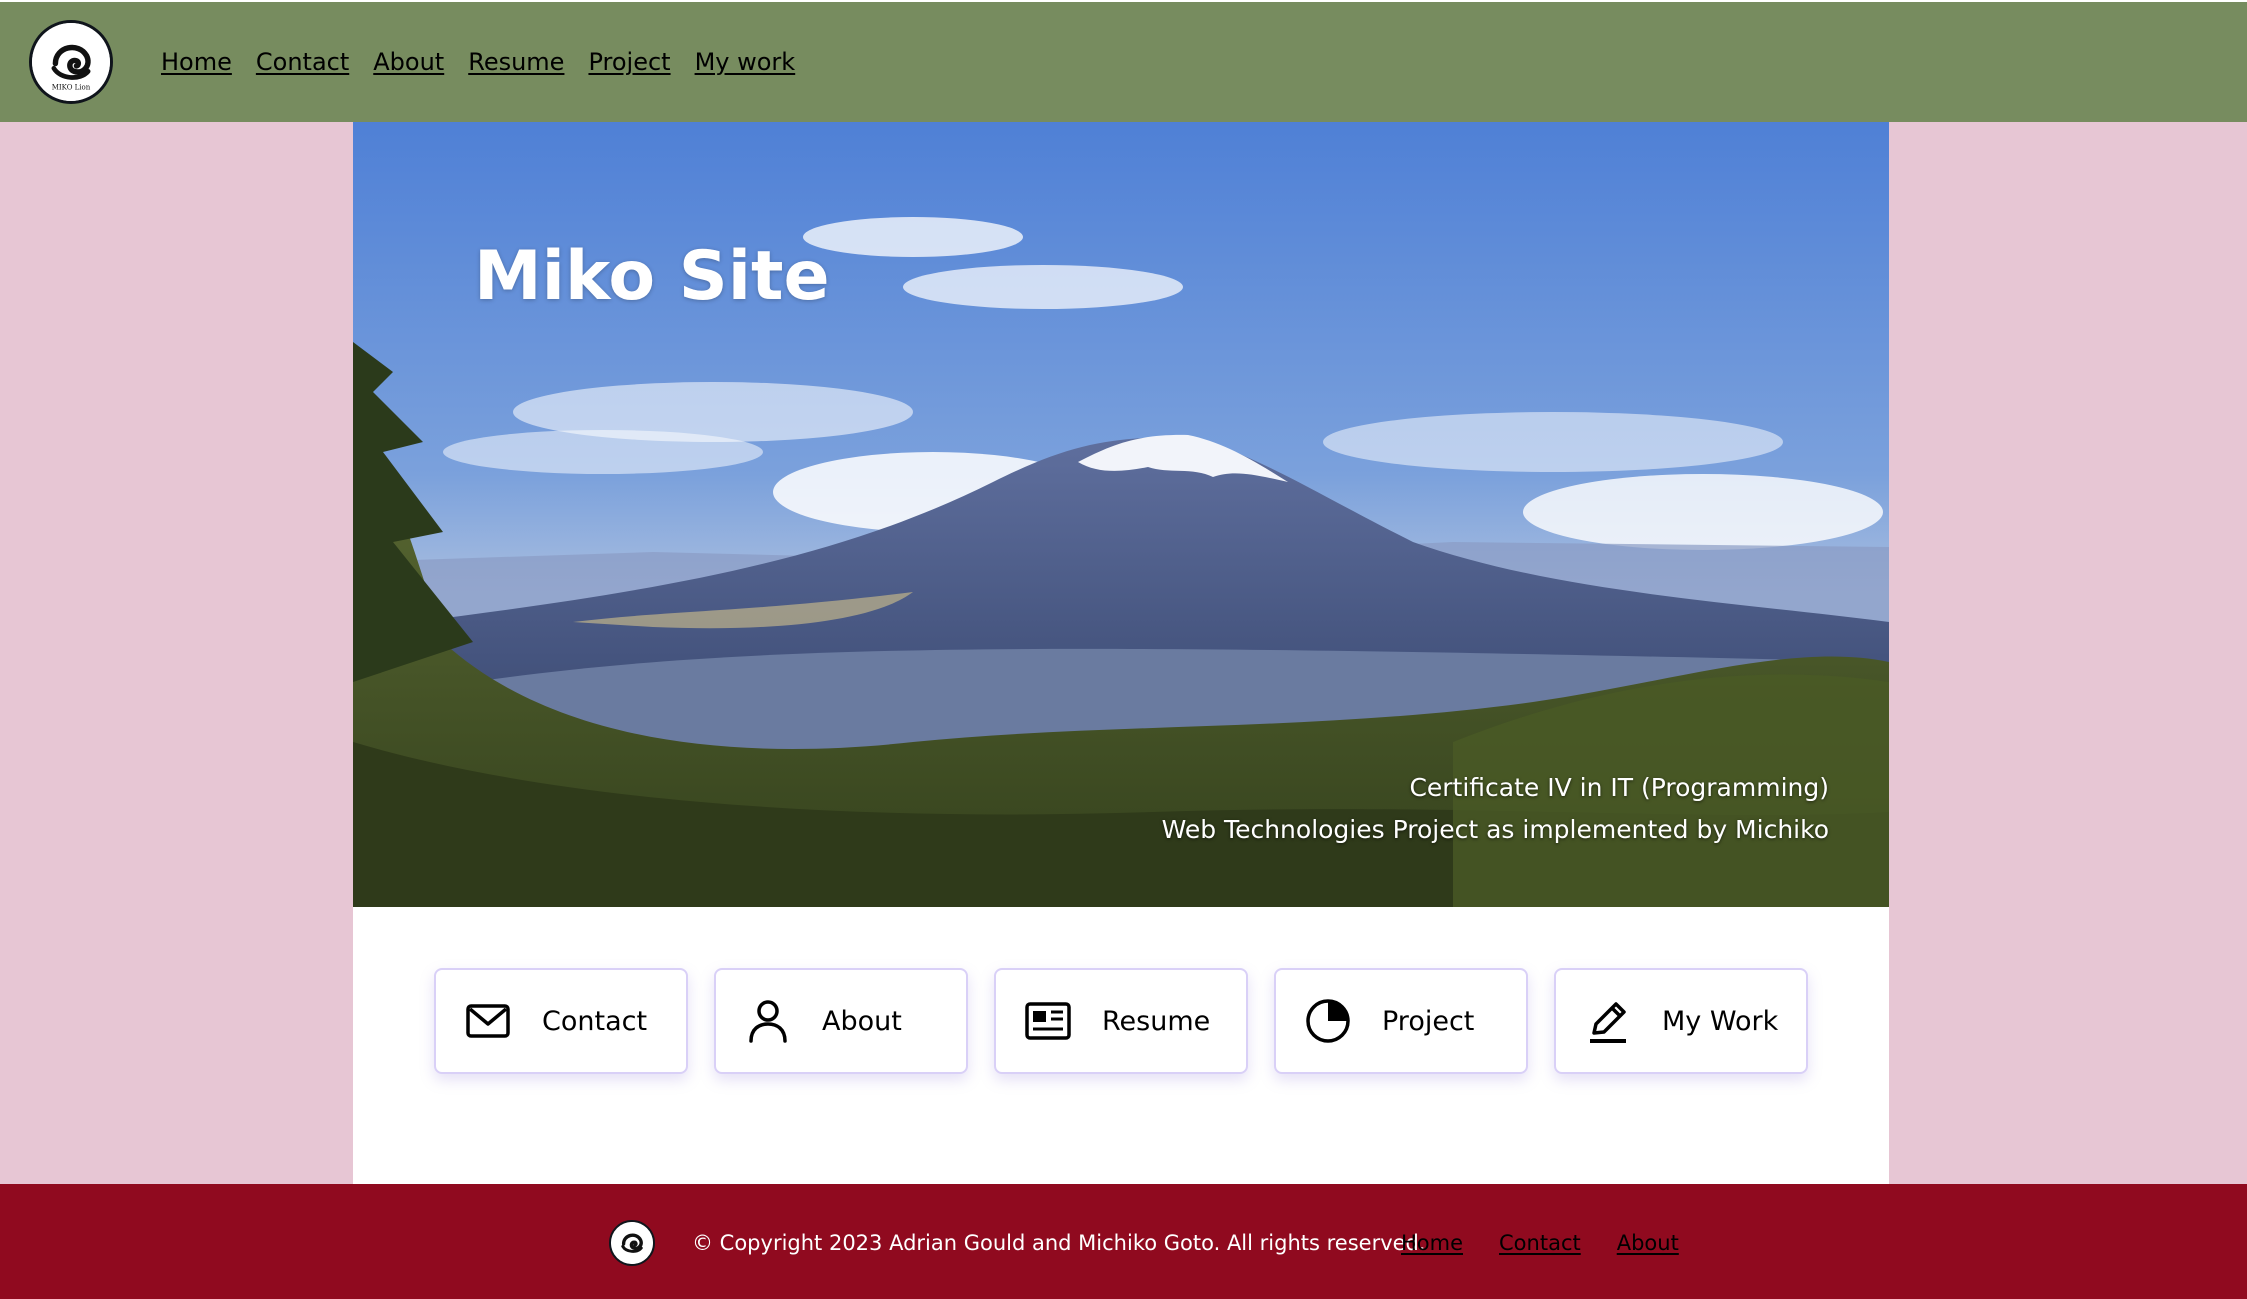 Image resolution: width=2247 pixels, height=1299 pixels. I want to click on contact-card-label: Contact, so click(595, 1021).